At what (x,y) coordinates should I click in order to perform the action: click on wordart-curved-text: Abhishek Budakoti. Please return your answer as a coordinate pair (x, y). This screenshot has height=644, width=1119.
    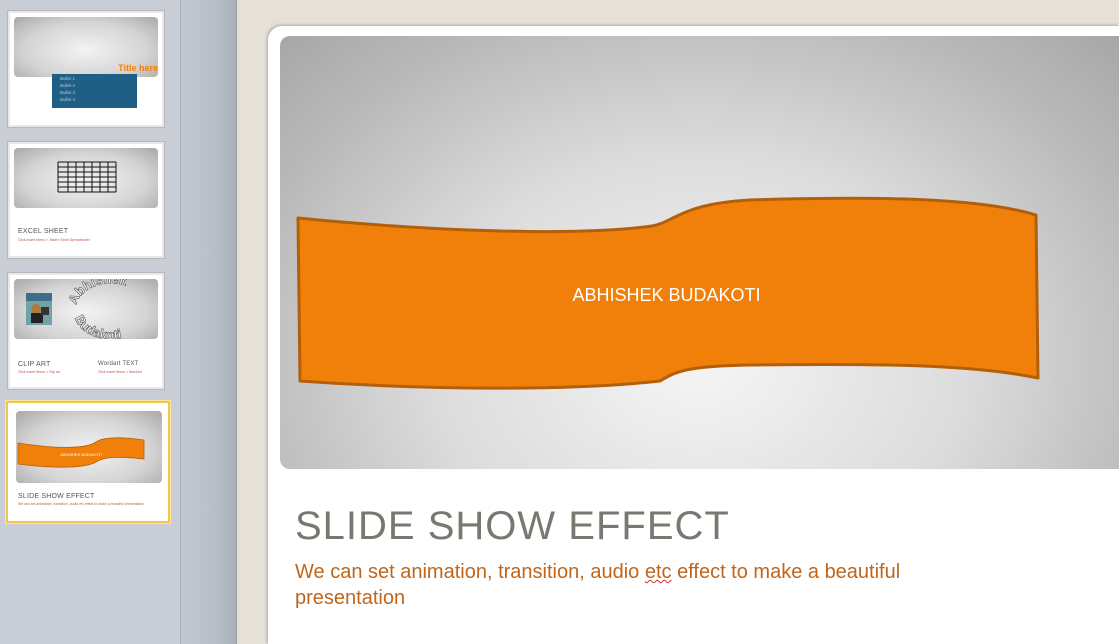
    Looking at the image, I should click on (97, 309).